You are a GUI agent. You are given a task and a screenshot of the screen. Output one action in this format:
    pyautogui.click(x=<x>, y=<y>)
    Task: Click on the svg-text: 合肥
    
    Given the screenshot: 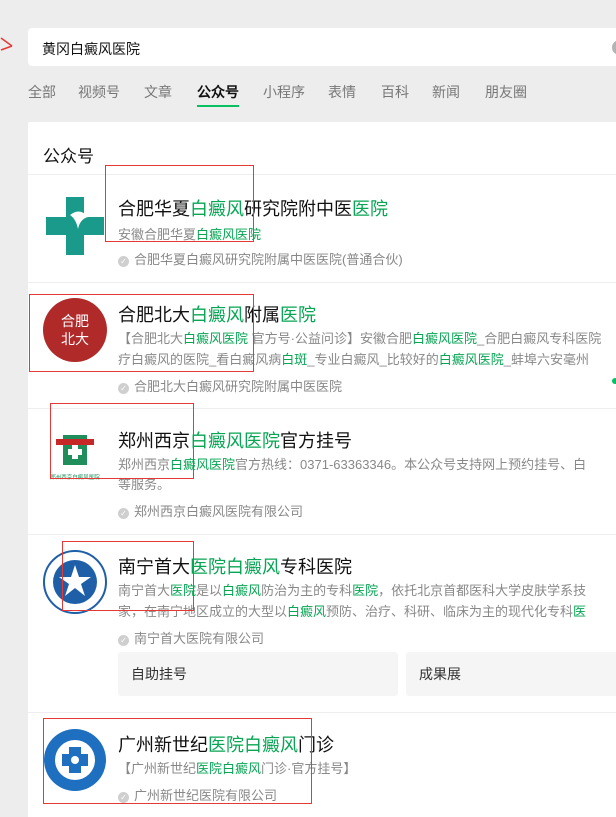 What is the action you would take?
    pyautogui.click(x=75, y=322)
    